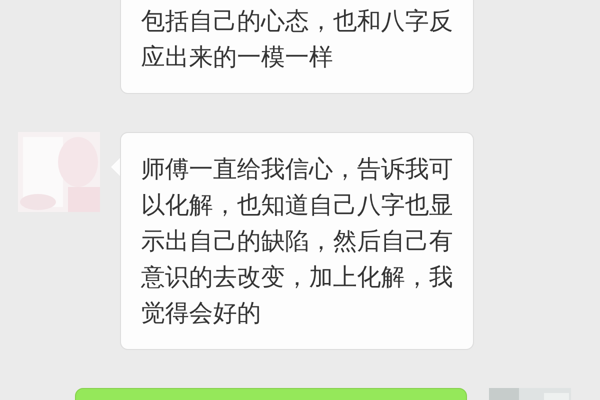  I want to click on message-text: 包括自己的心态，也和八字反应出来的一模一样, so click(297, 39).